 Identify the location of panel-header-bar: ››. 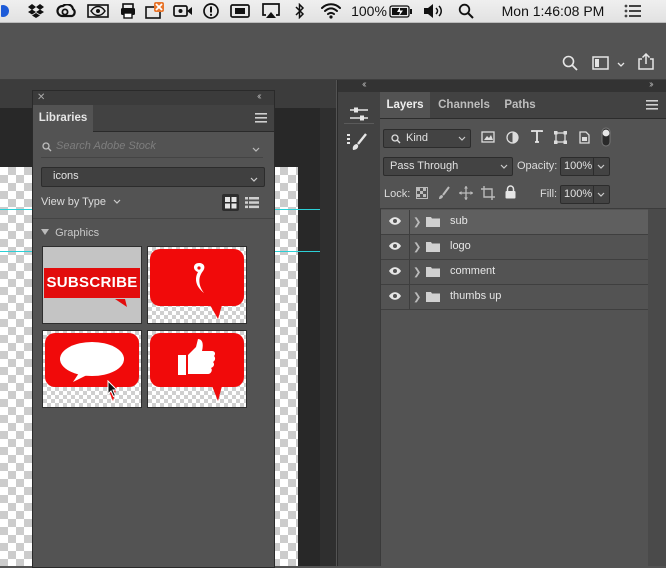
(523, 85).